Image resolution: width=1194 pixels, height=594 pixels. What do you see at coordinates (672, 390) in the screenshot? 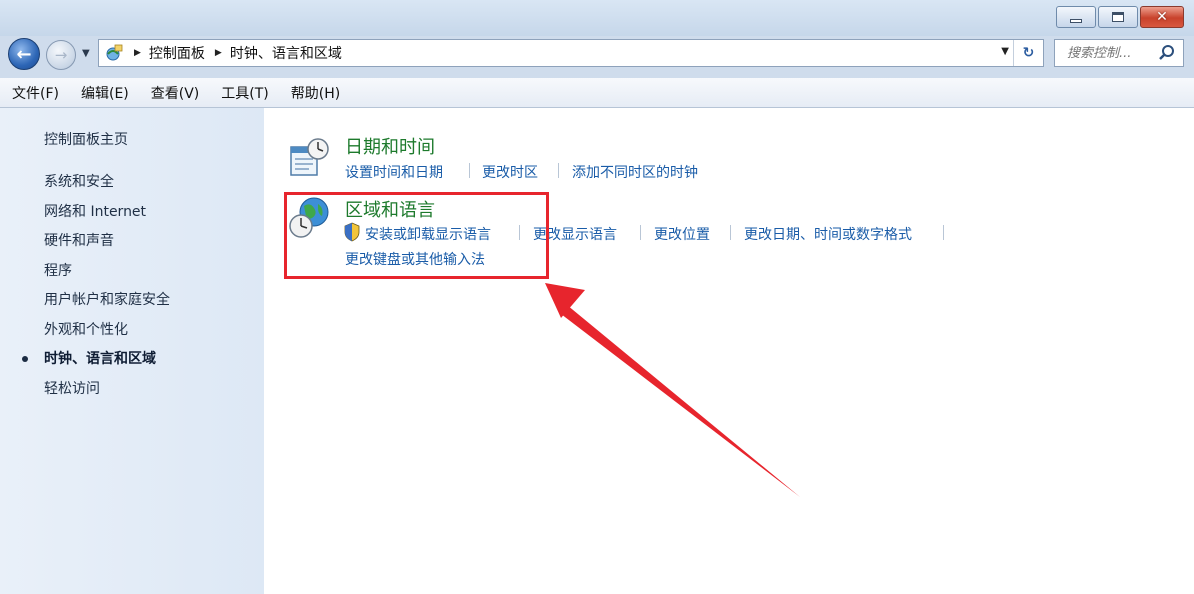
I see `annotation-arrow-icon` at bounding box center [672, 390].